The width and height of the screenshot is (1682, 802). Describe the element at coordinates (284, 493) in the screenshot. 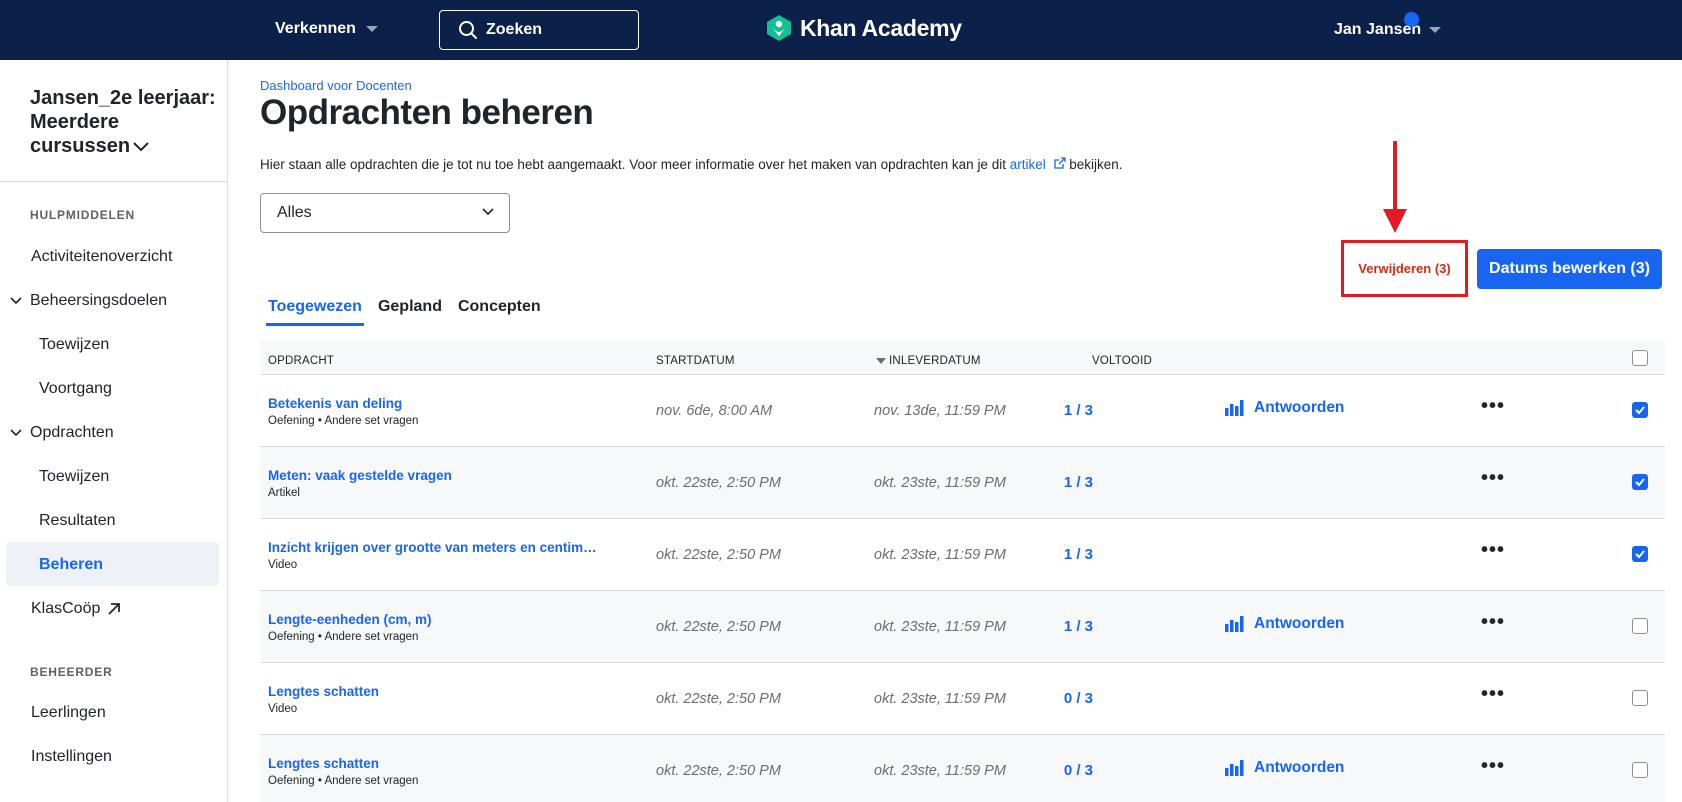

I see `assignment-type: Artikel` at that location.